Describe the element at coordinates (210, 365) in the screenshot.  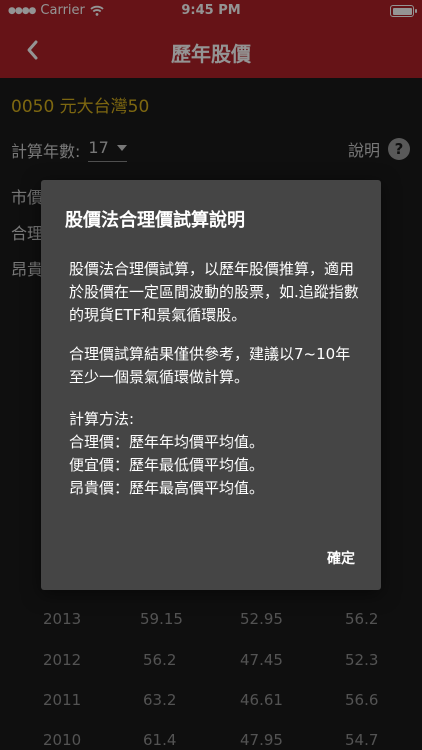
I see `dialog-paragraph-2: 合理價試算結果僅供參考，建議以7~10年至少一個景氣循環做計算。` at that location.